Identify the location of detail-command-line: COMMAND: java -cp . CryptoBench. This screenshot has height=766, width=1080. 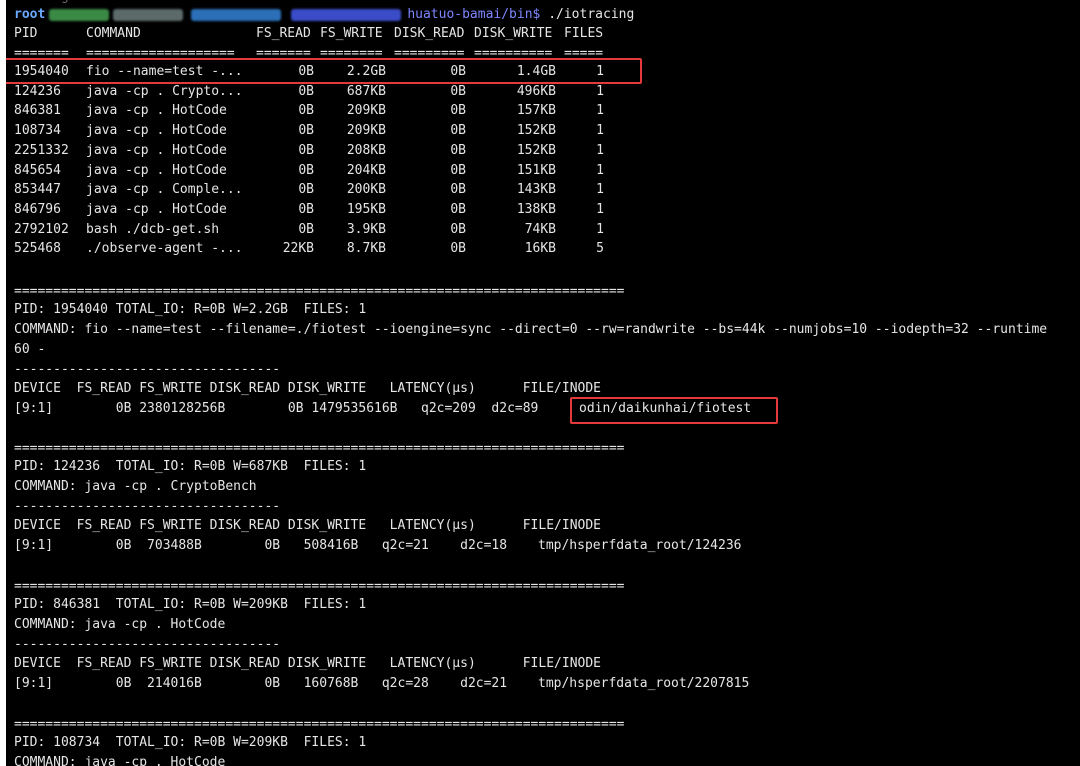
(135, 486).